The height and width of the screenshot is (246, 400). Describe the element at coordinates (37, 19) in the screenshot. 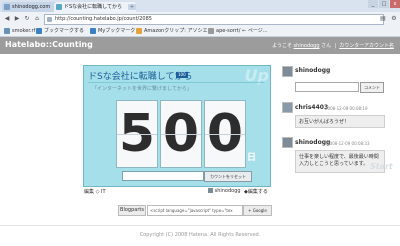

I see `home-button: ⌂` at that location.